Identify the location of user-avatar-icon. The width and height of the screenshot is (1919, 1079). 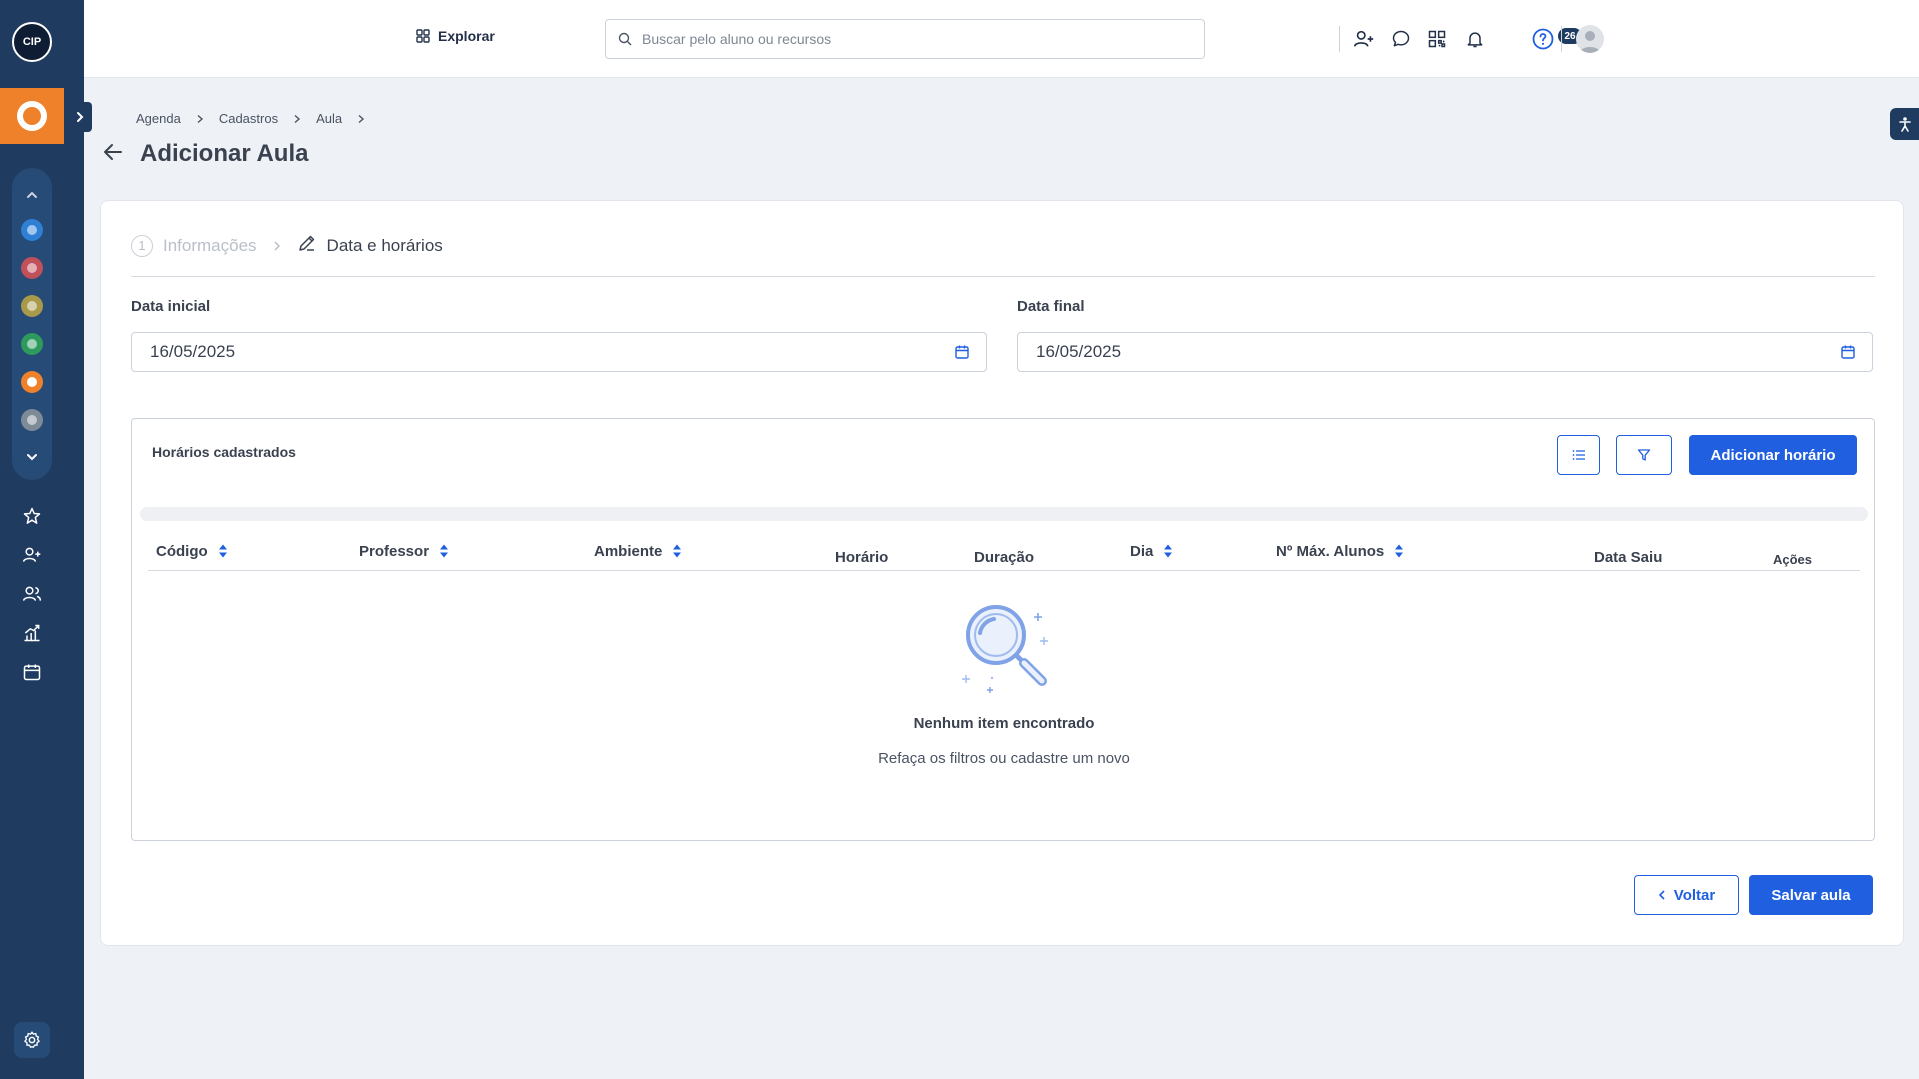
(1590, 42).